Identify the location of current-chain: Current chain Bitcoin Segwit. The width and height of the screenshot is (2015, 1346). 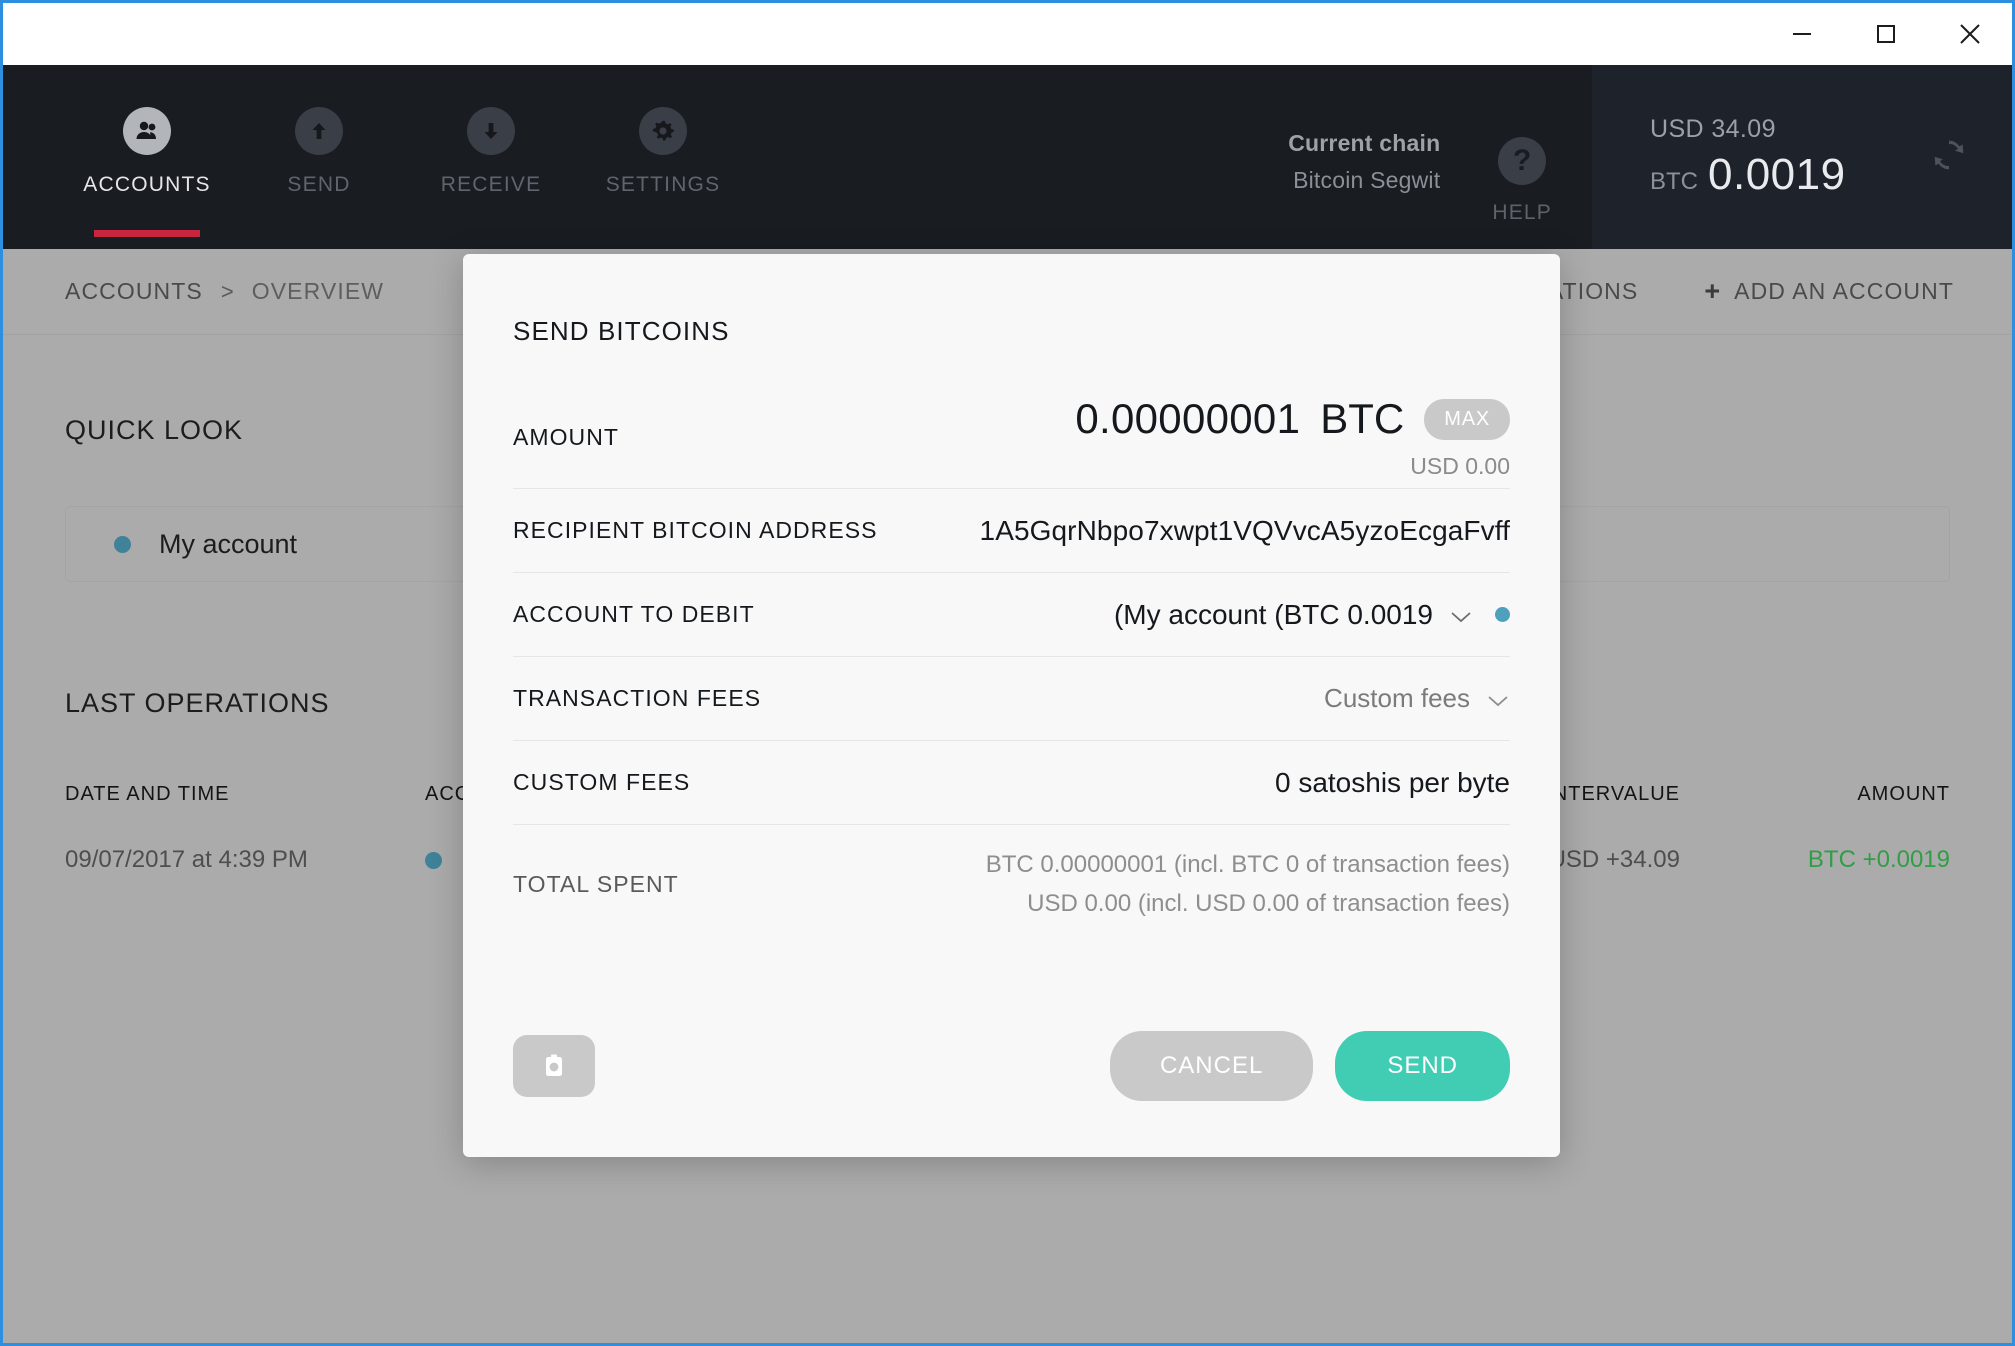
(1390, 157).